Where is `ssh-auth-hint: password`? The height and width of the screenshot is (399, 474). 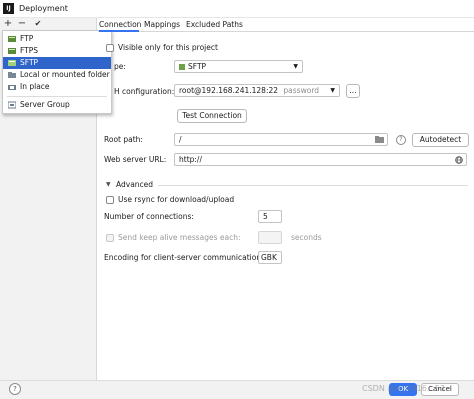 ssh-auth-hint: password is located at coordinates (301, 90).